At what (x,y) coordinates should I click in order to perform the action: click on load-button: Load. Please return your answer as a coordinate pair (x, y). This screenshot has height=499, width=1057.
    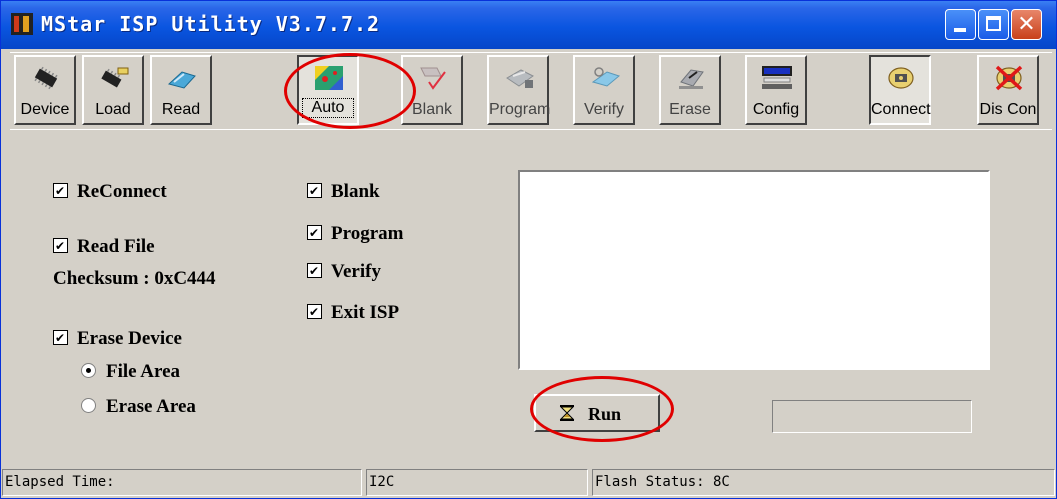
    Looking at the image, I should click on (113, 90).